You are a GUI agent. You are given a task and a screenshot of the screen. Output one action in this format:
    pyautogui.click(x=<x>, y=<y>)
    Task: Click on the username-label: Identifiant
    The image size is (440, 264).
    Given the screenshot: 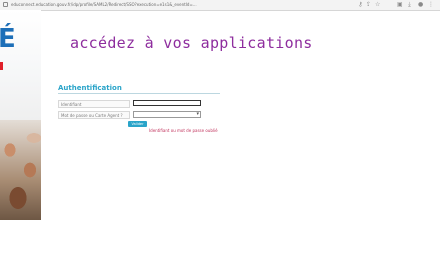 What is the action you would take?
    pyautogui.click(x=94, y=104)
    